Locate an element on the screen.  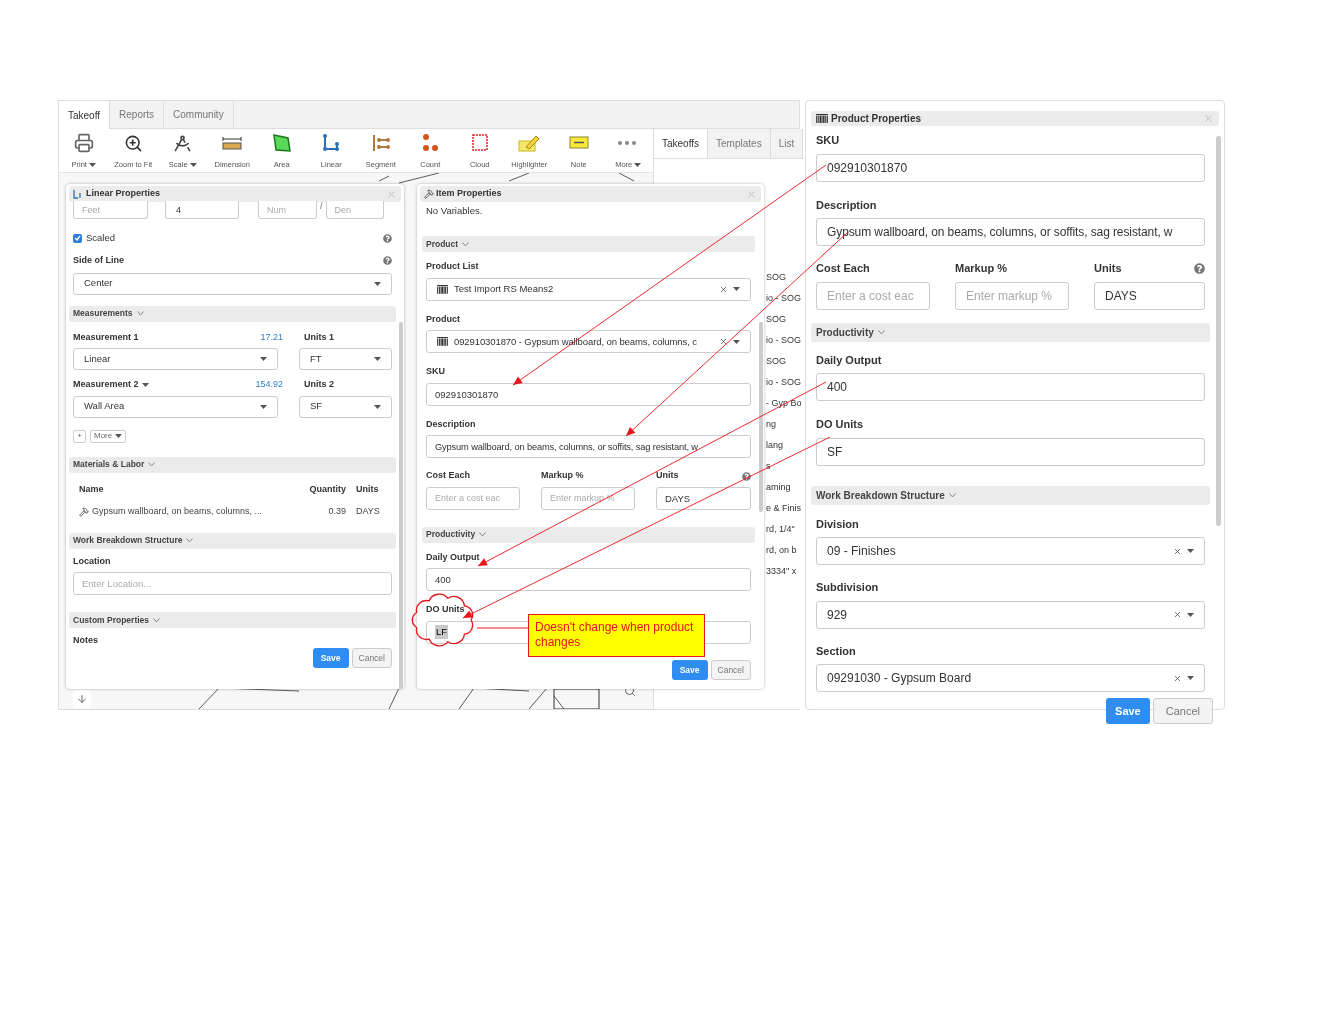
panel-title: Item Properties is located at coordinates (469, 194).